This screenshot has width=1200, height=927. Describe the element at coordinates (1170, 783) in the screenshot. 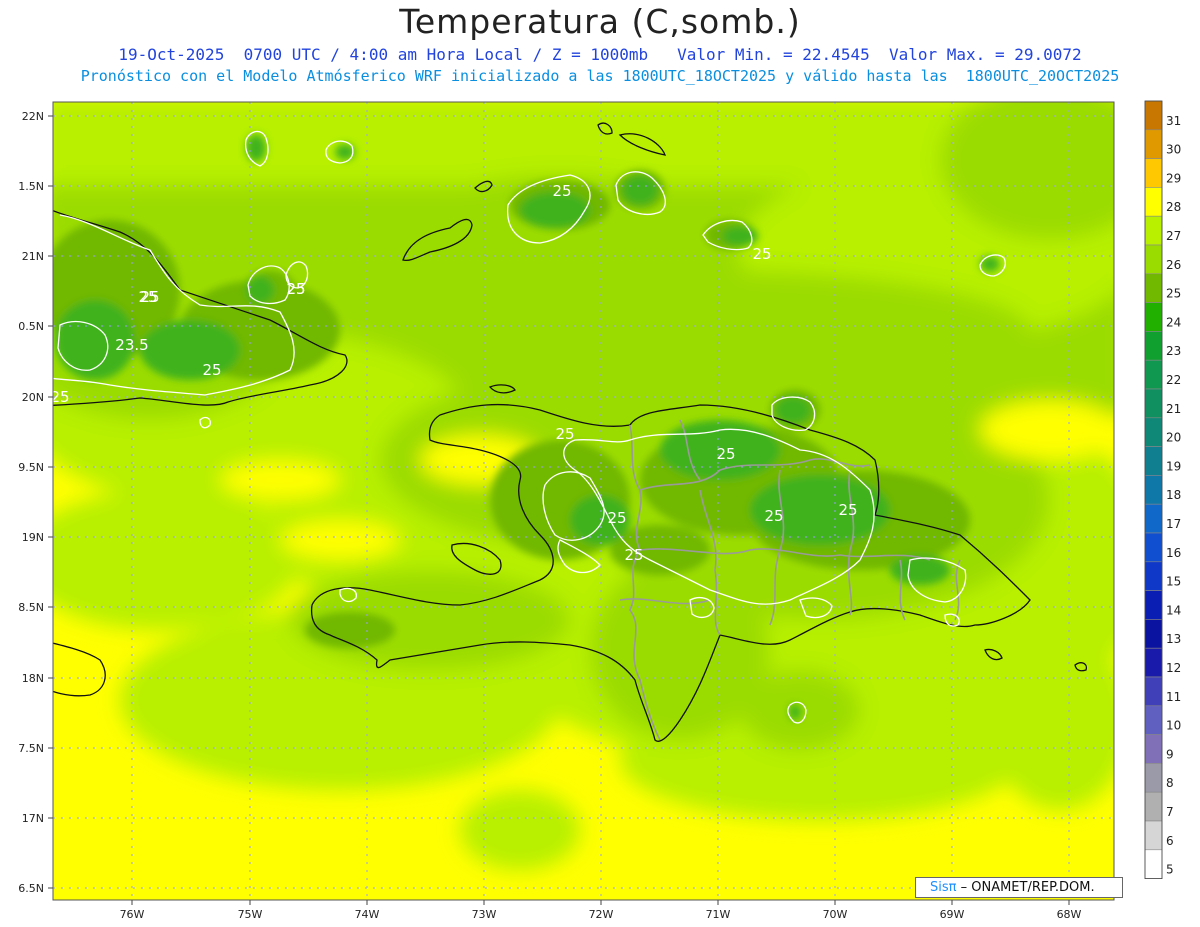

I see `colorbar-label: 8` at that location.